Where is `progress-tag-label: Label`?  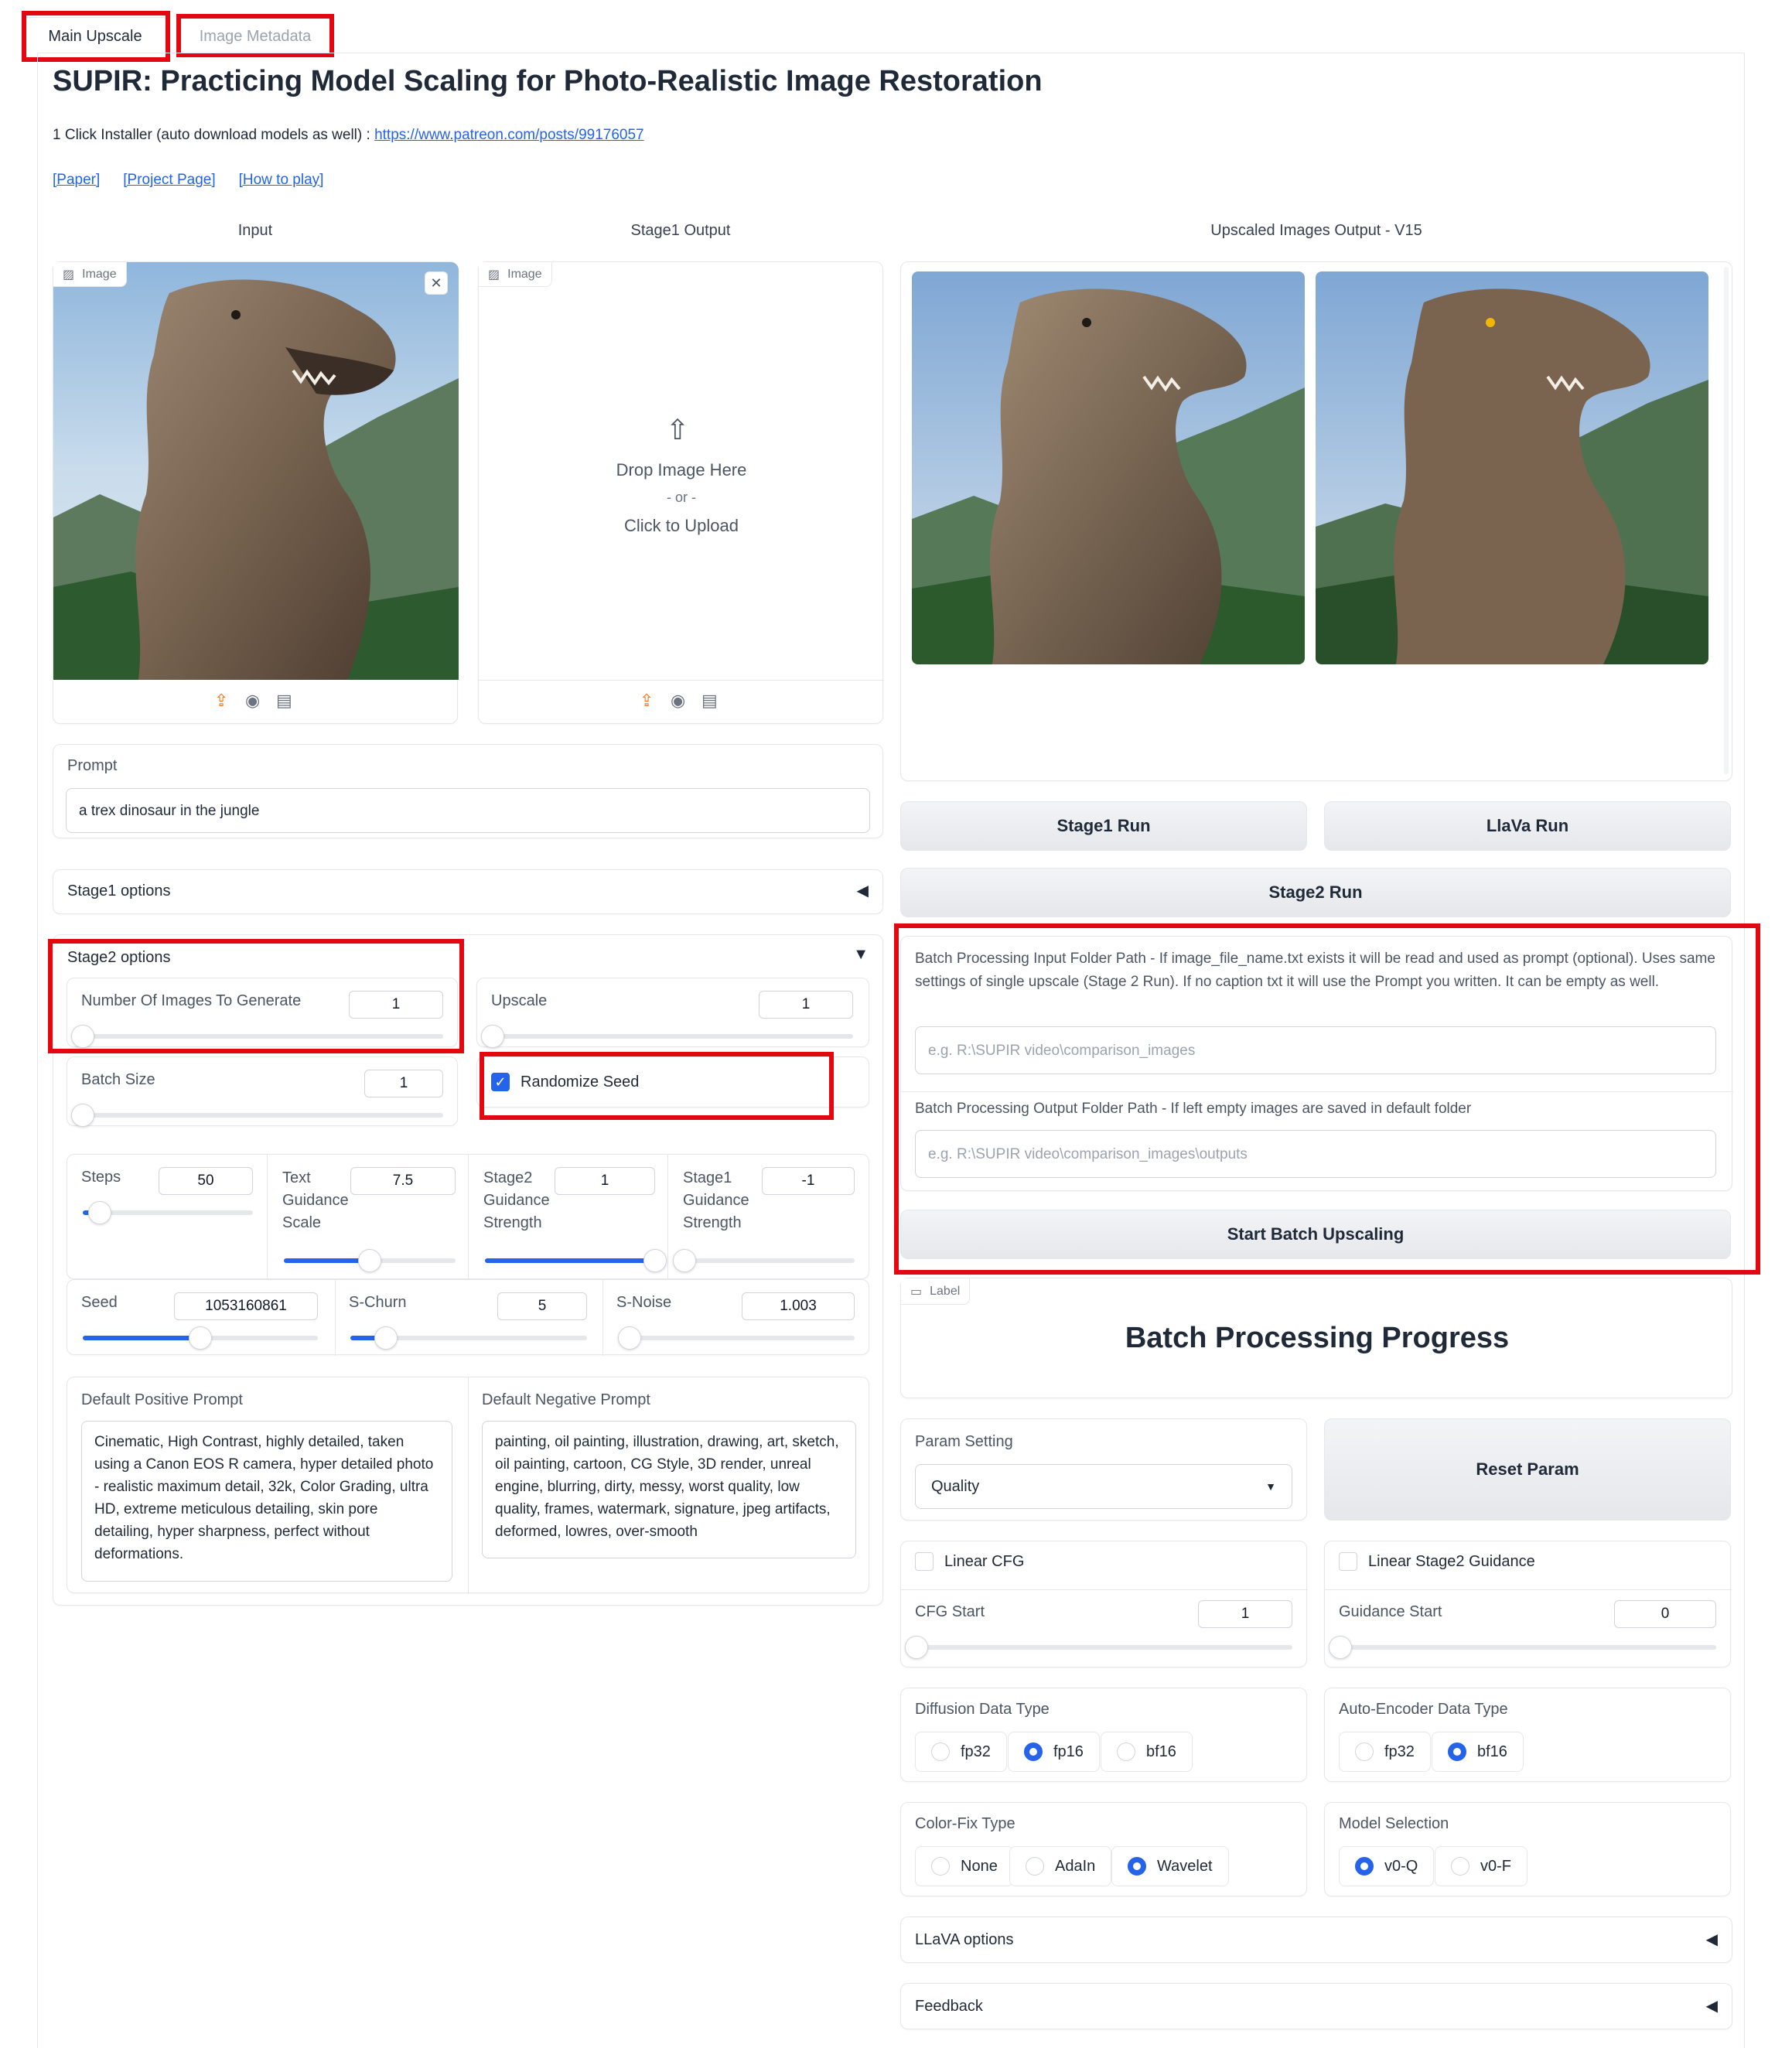
progress-tag-label: Label is located at coordinates (945, 1291).